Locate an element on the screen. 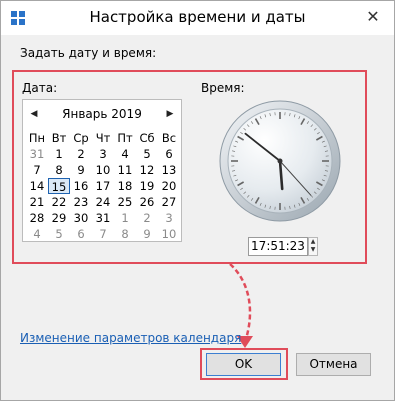 The width and height of the screenshot is (395, 401). time-input: 17:51:23 is located at coordinates (278, 246).